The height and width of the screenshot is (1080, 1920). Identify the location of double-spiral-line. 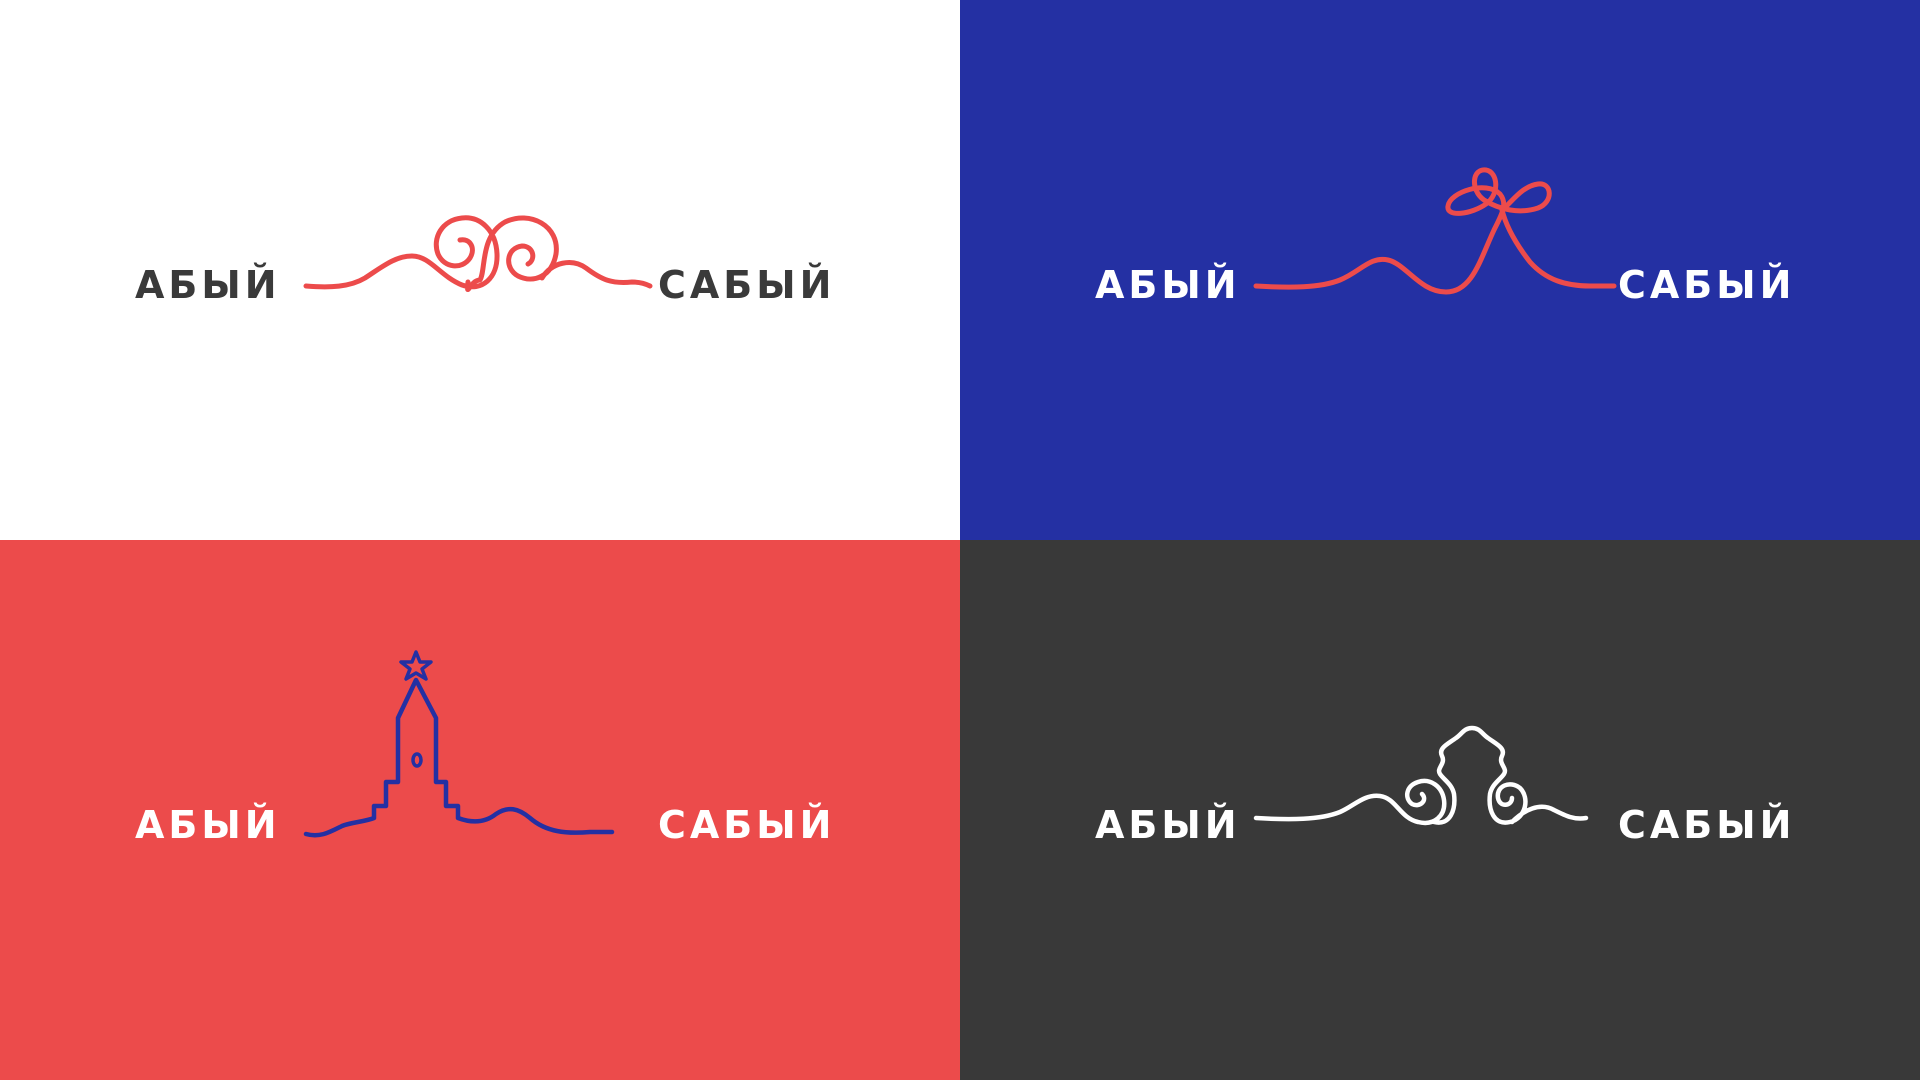
(478, 253).